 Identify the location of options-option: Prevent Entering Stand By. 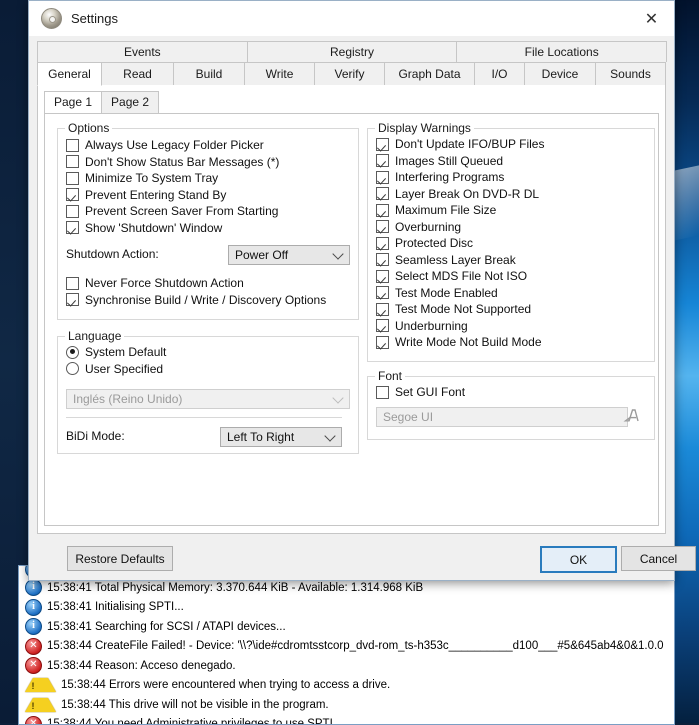
(172, 195).